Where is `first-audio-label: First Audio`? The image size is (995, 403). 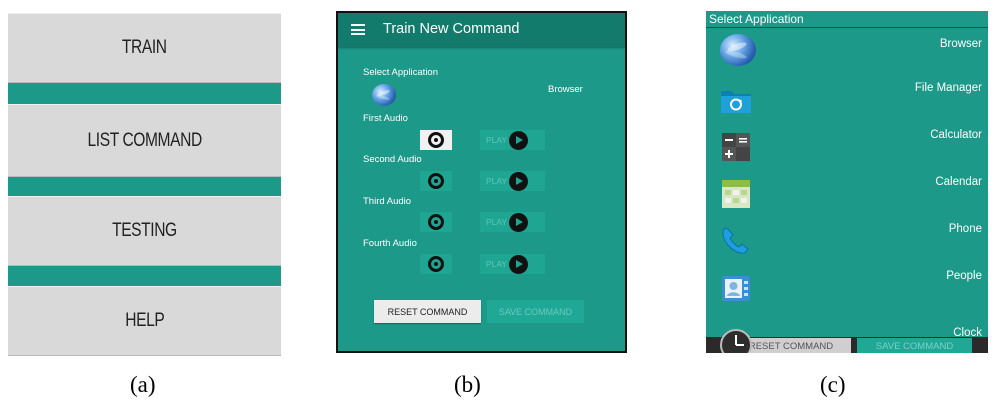 first-audio-label: First Audio is located at coordinates (385, 118).